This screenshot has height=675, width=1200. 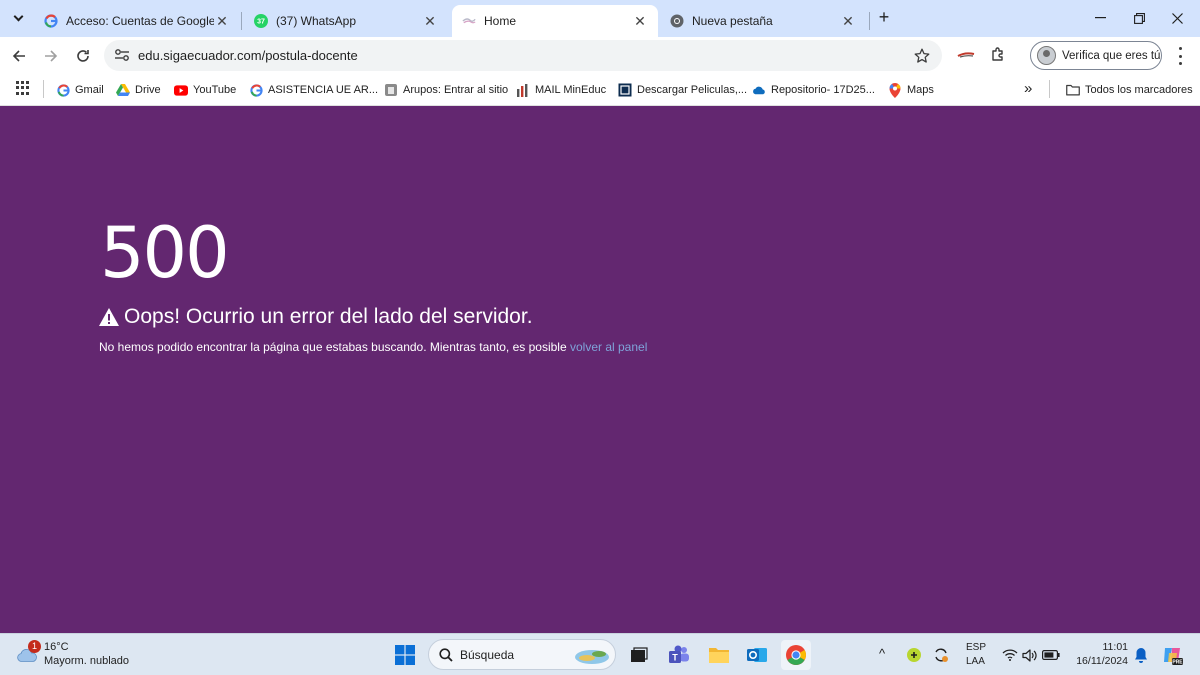 I want to click on url-text: edu.sigaecuador.com/postula-docente, so click(x=248, y=55).